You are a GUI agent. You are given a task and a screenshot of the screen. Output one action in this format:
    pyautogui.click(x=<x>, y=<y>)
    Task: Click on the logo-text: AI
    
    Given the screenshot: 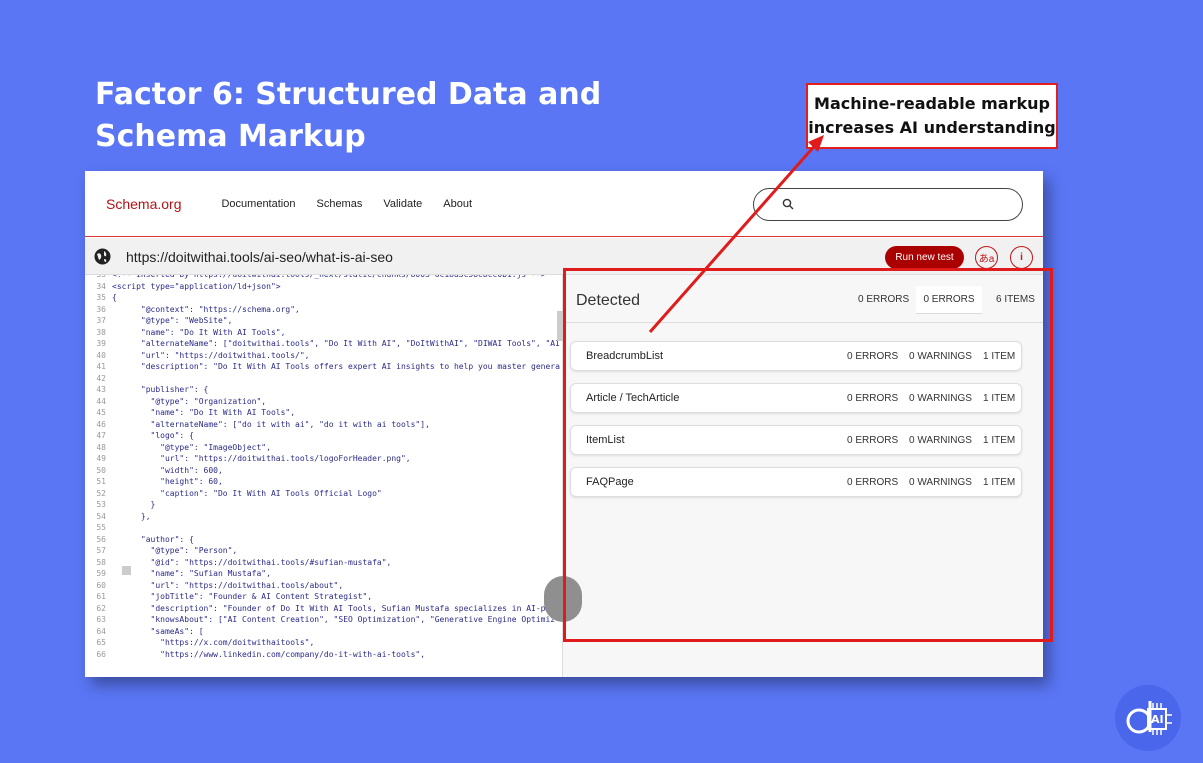 What is the action you would take?
    pyautogui.click(x=1157, y=719)
    